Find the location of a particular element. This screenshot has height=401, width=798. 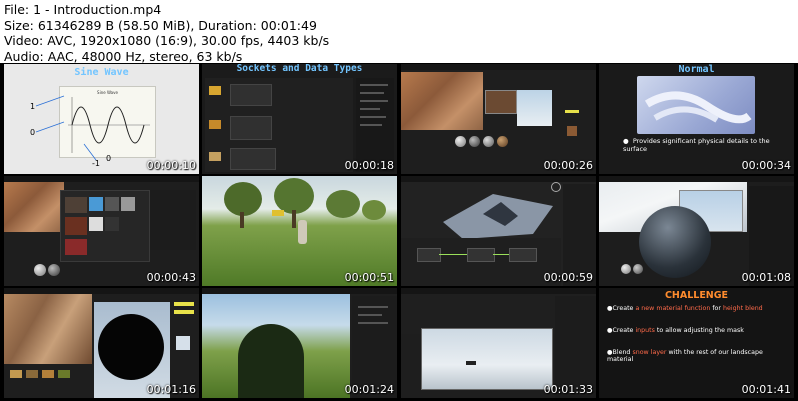

timestamp: 00:00:59 is located at coordinates (568, 277).